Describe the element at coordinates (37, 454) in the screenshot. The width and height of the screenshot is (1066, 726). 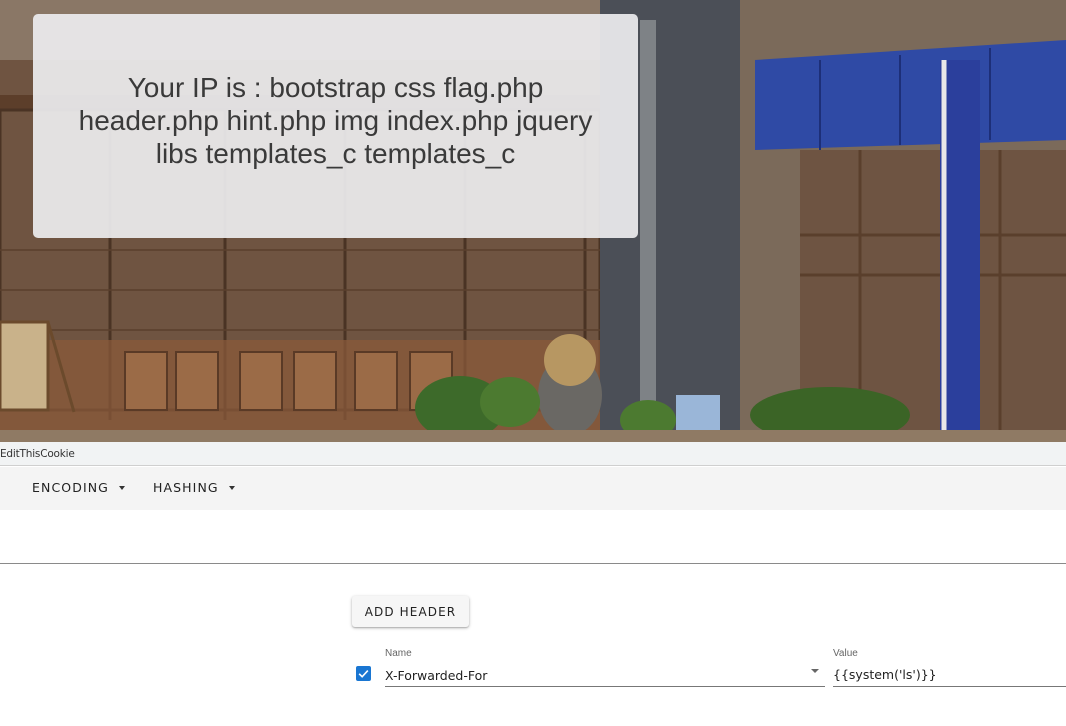
I see `devtools-tab-editthiscookie: EditThisCookie` at that location.